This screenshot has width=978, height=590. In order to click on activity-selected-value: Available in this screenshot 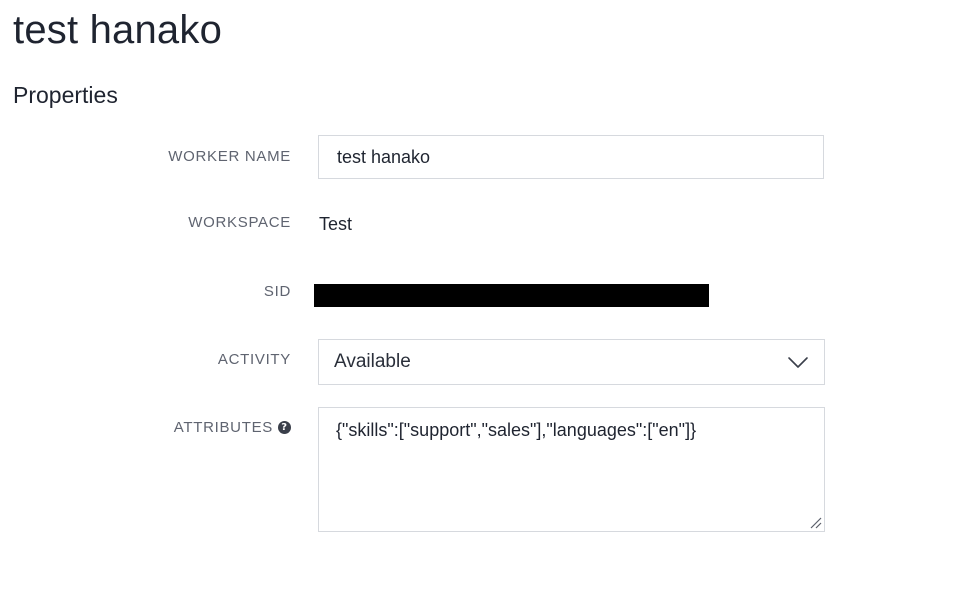, I will do `click(372, 361)`.